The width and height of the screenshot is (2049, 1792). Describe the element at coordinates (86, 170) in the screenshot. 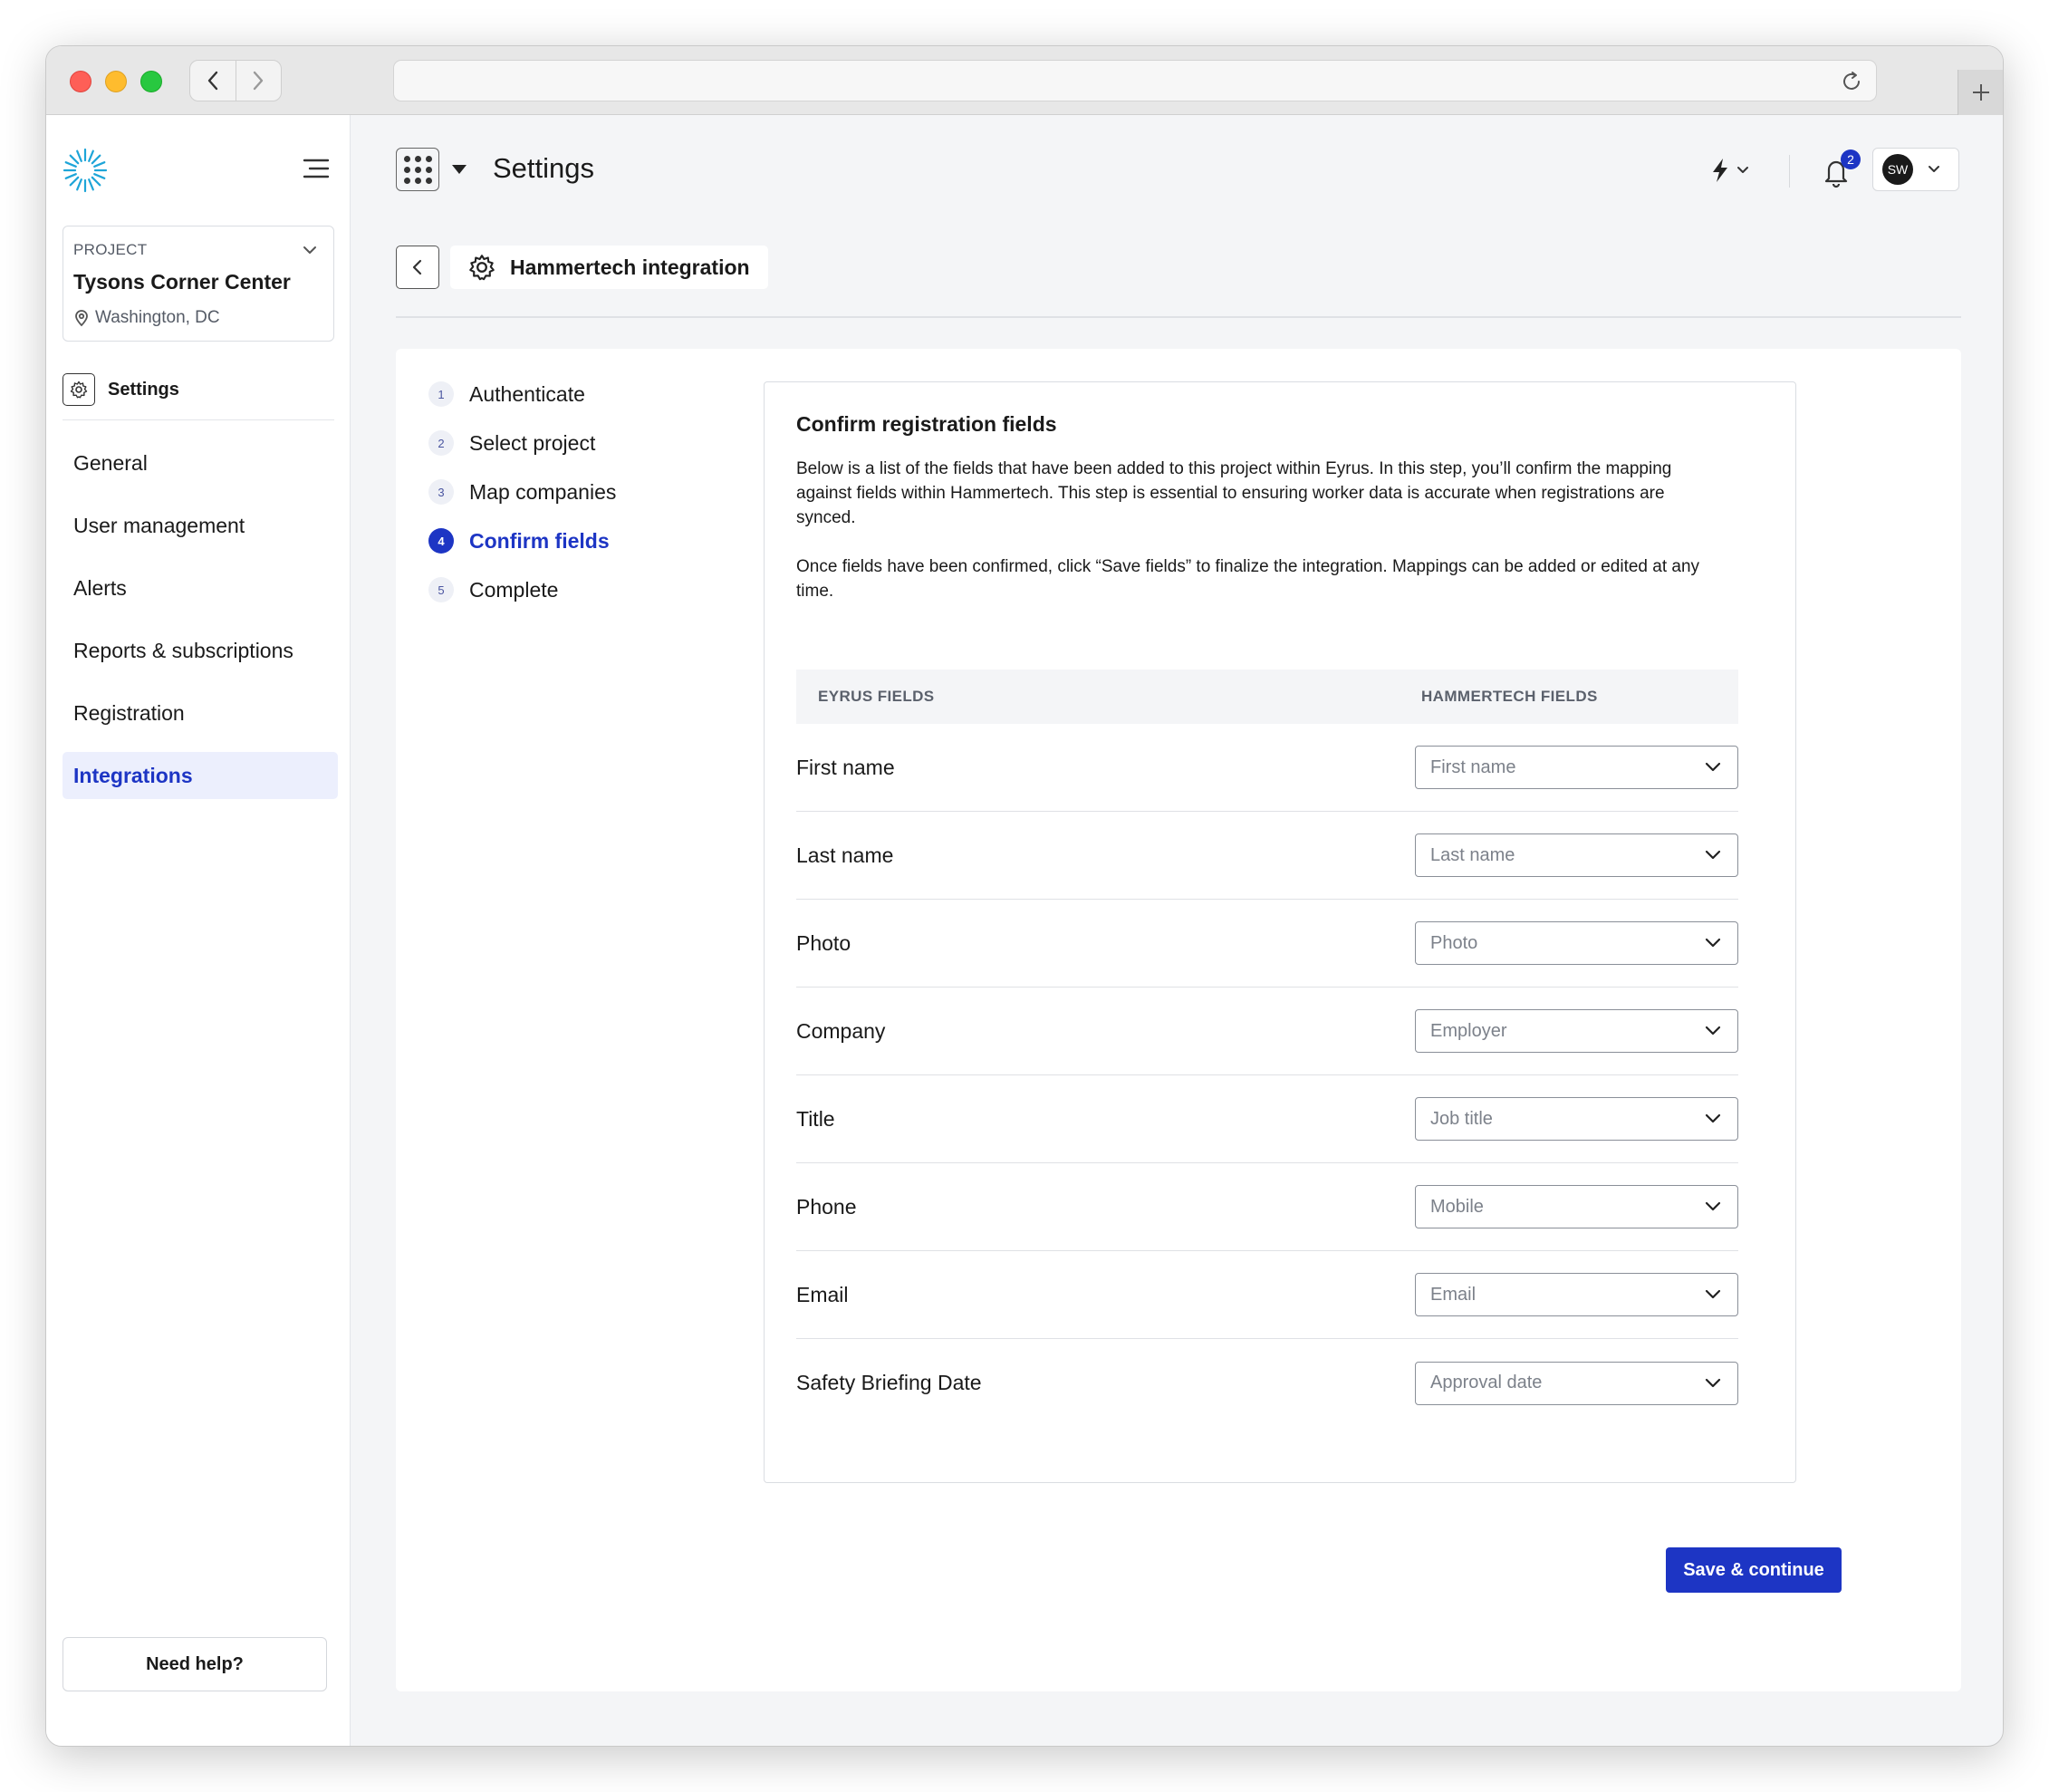

I see `eyrus-logo-icon` at that location.